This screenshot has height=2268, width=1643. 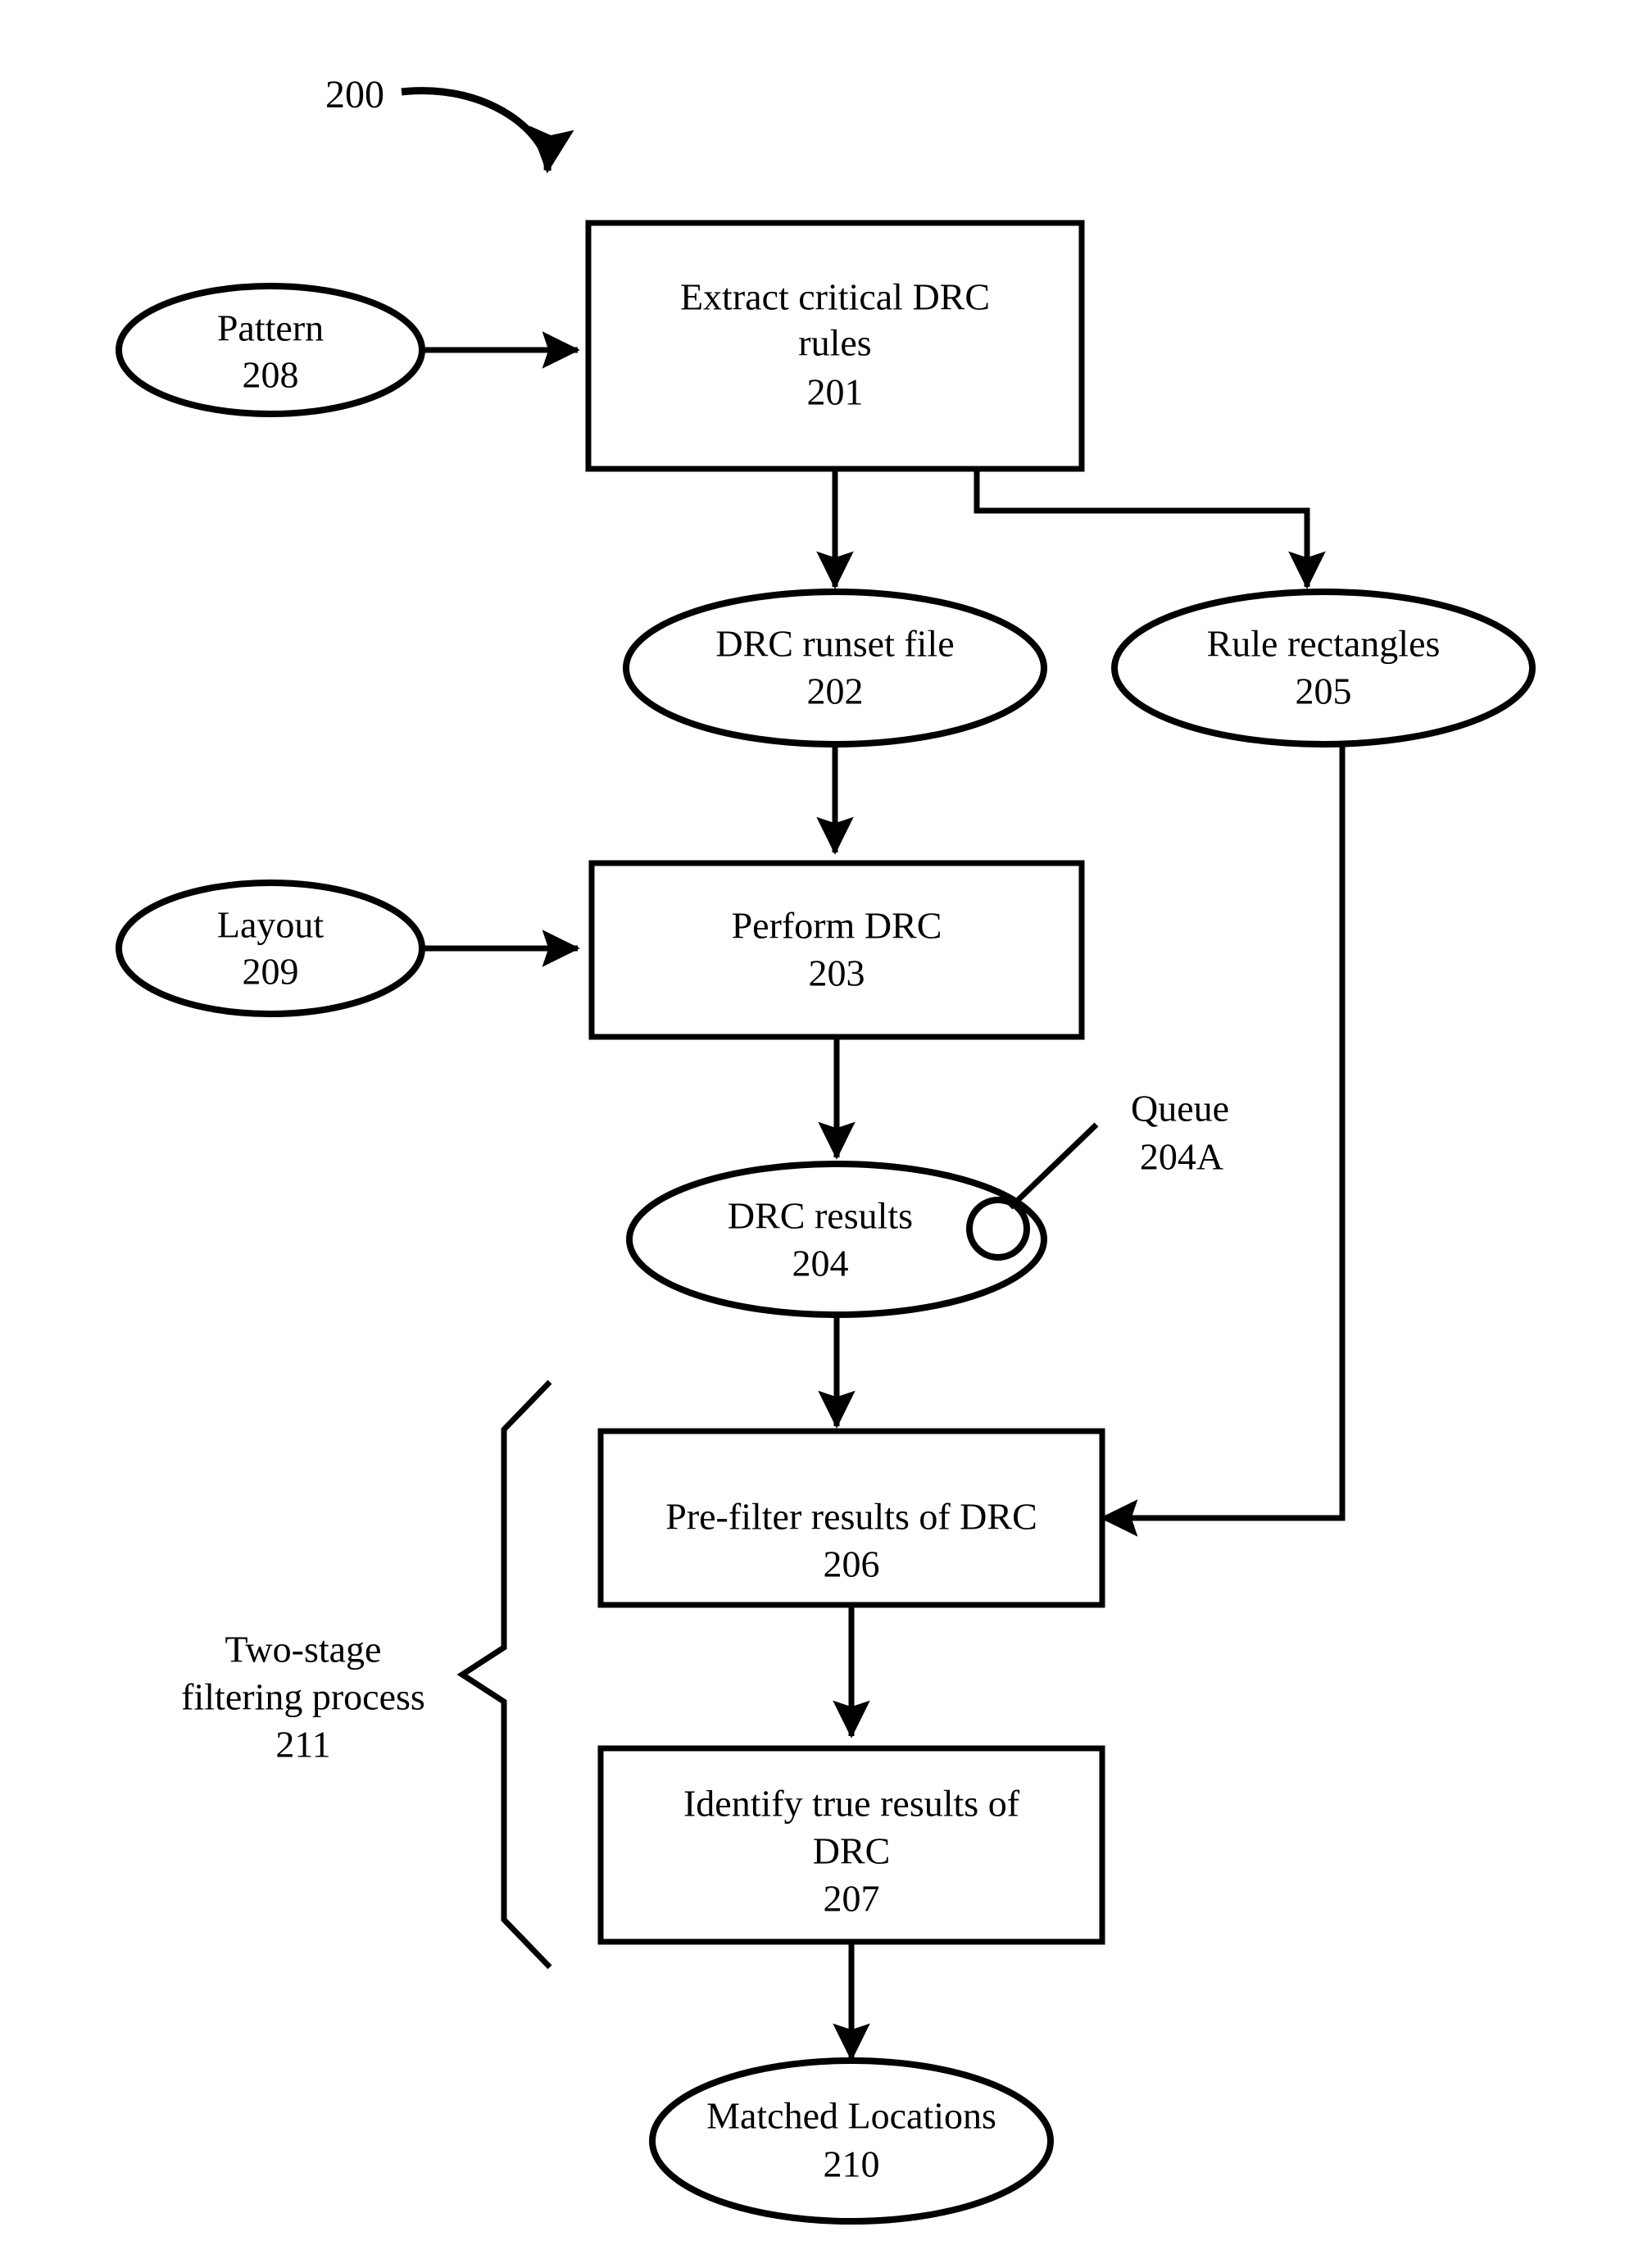 I want to click on two-stage-ref: 211, so click(x=302, y=1745).